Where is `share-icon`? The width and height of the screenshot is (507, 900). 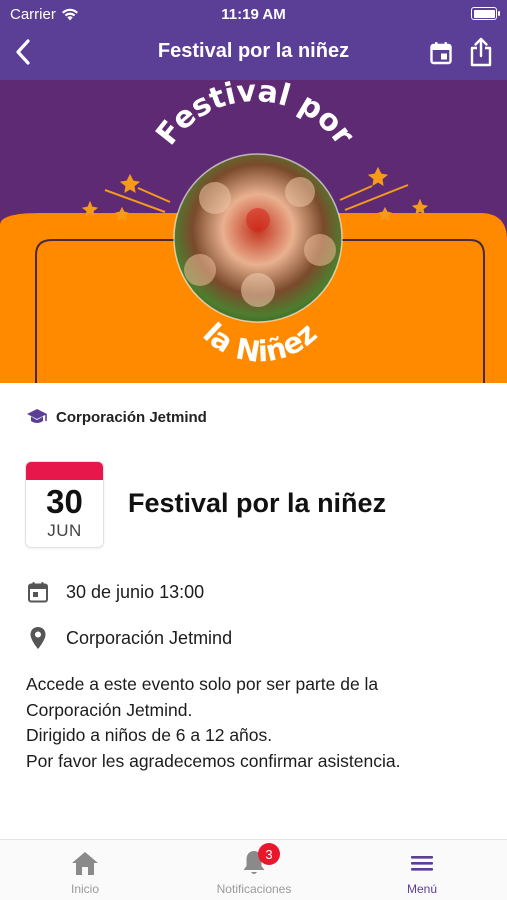
share-icon is located at coordinates (481, 52).